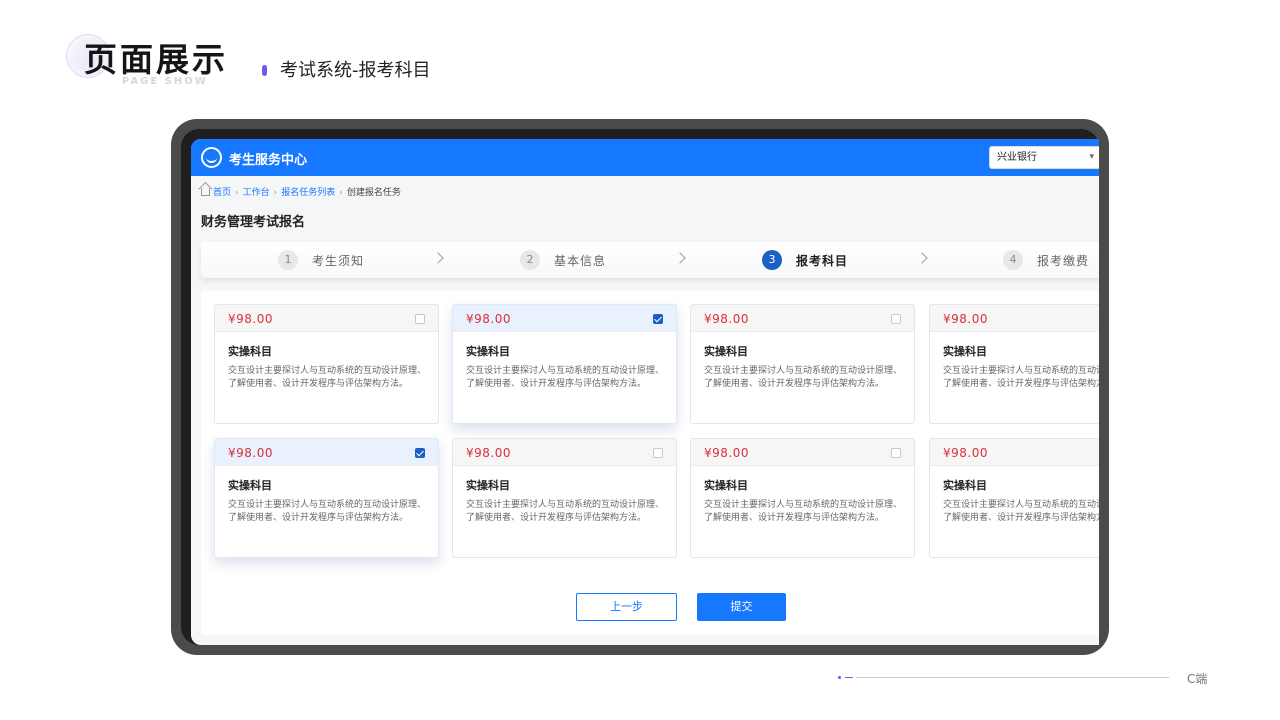  Describe the element at coordinates (1091, 157) in the screenshot. I see `chevron-down-icon: ▾` at that location.